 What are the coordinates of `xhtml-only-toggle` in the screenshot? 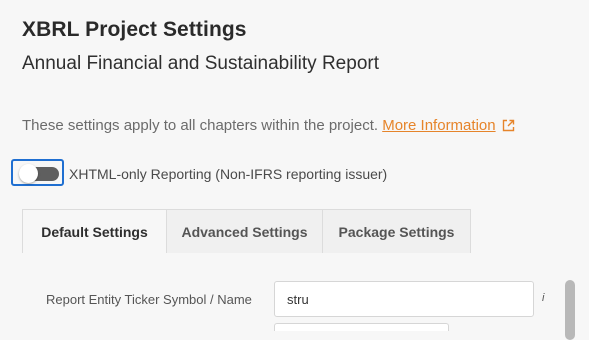 It's located at (37, 172).